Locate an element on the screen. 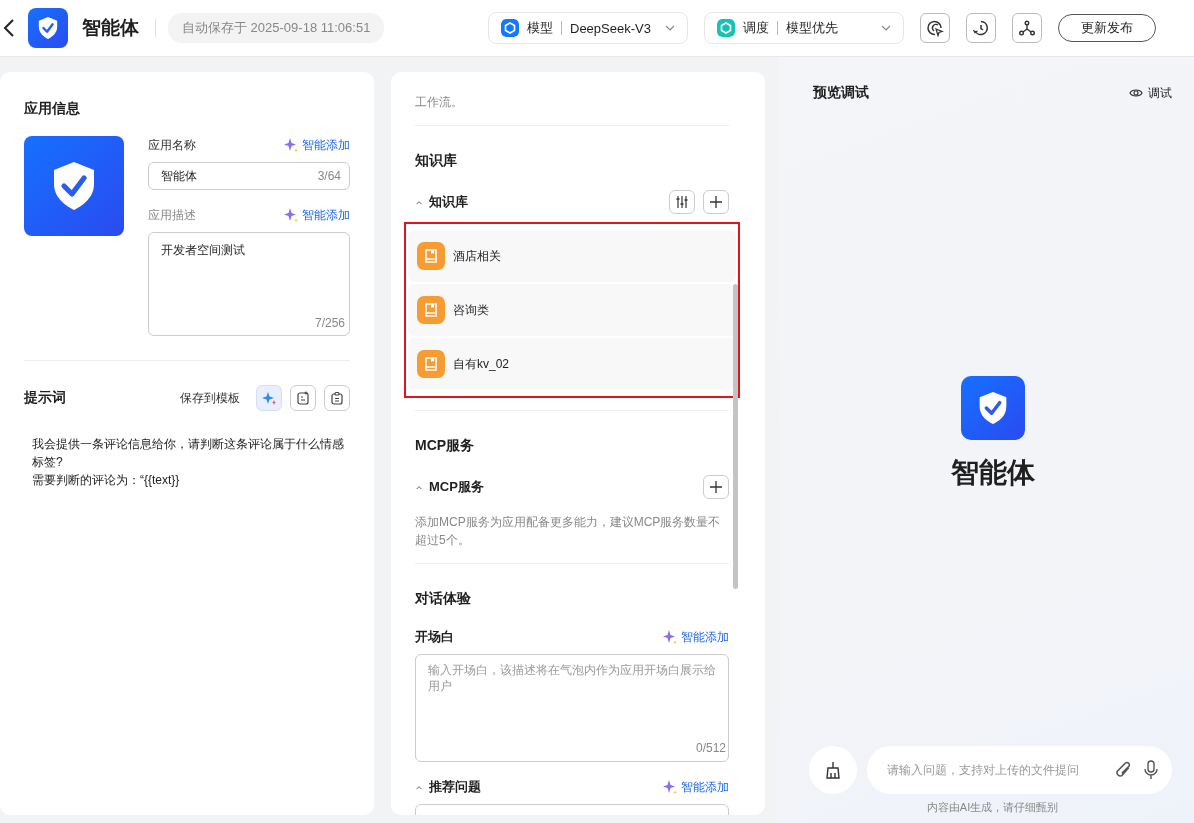 Image resolution: width=1194 pixels, height=823 pixels. prompt-text: 我会提供一条评论信息给你，请判断这条评论属于什么情感标签? 需要判断的评论为：“{{text}} is located at coordinates (188, 462).